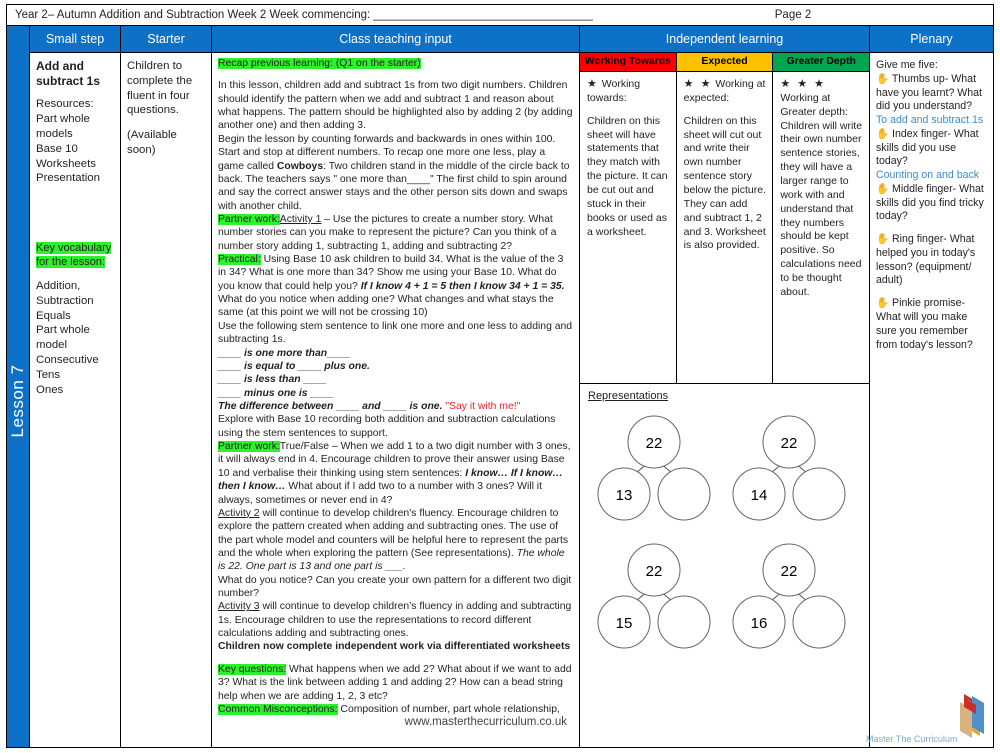 The image size is (1000, 753). What do you see at coordinates (724, 39) in the screenshot?
I see `column-header-independent-learning: Independent learning` at bounding box center [724, 39].